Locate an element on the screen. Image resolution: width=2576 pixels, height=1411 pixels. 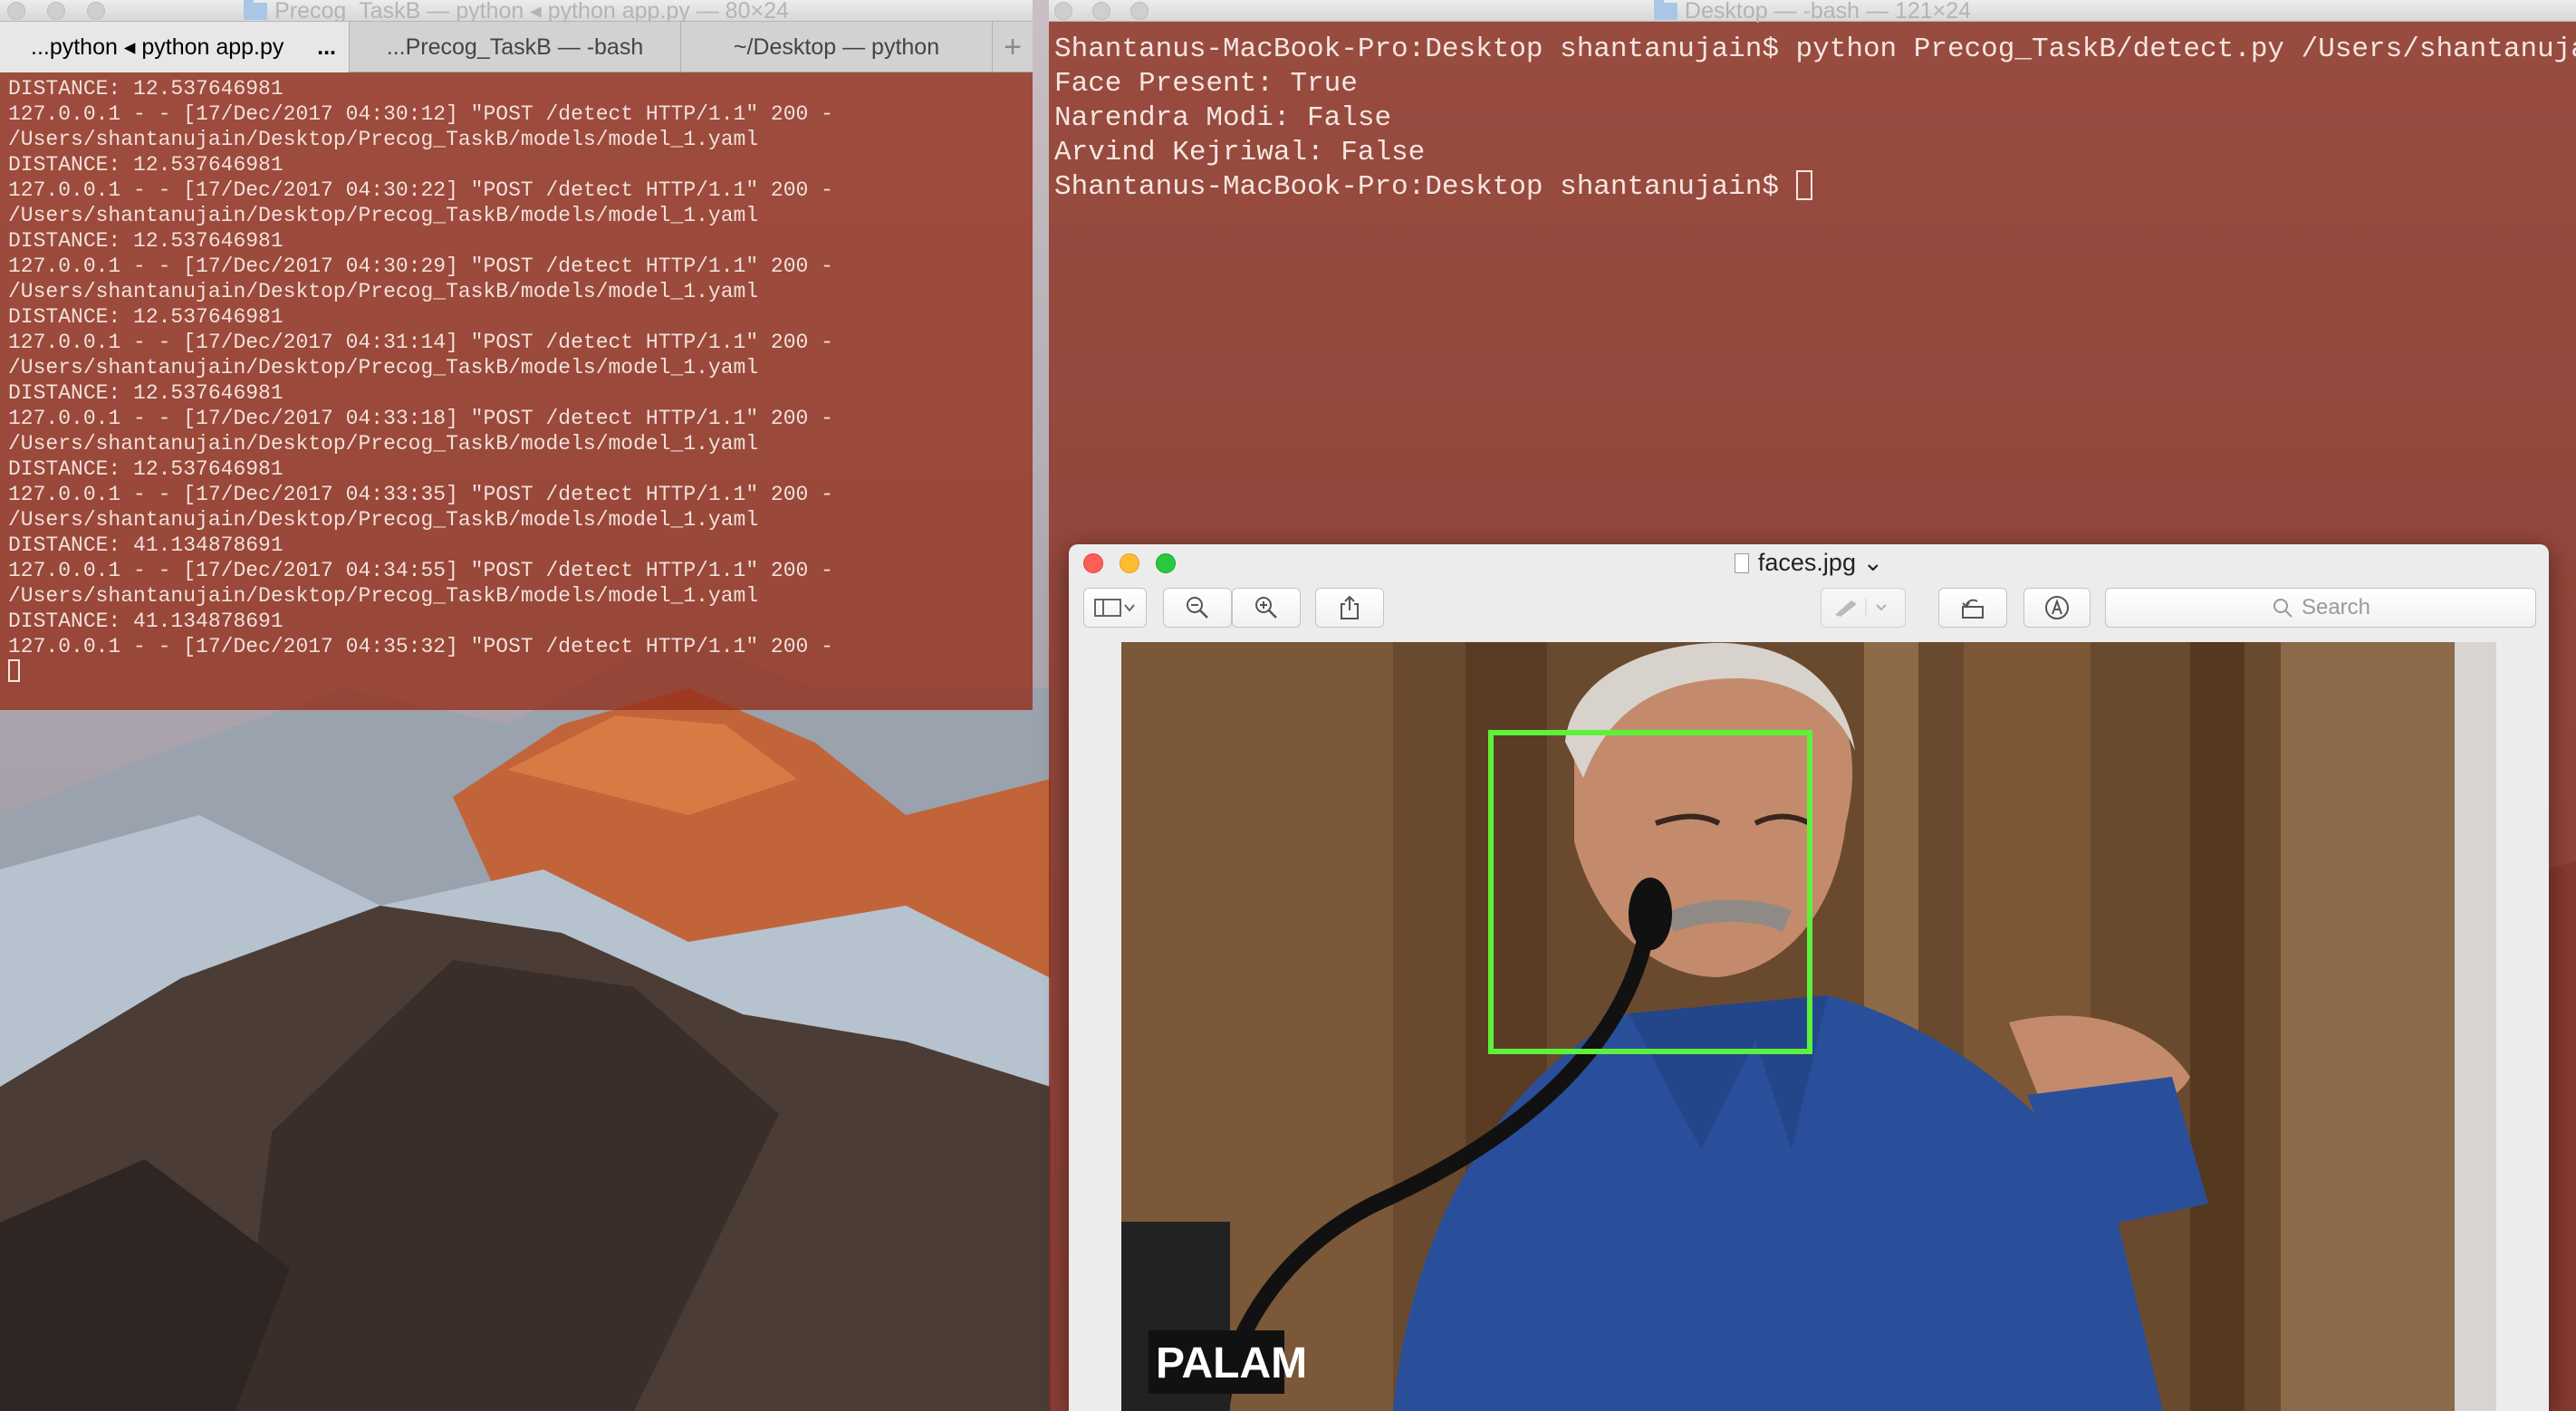
document-title: faces.jpg is located at coordinates (1807, 562).